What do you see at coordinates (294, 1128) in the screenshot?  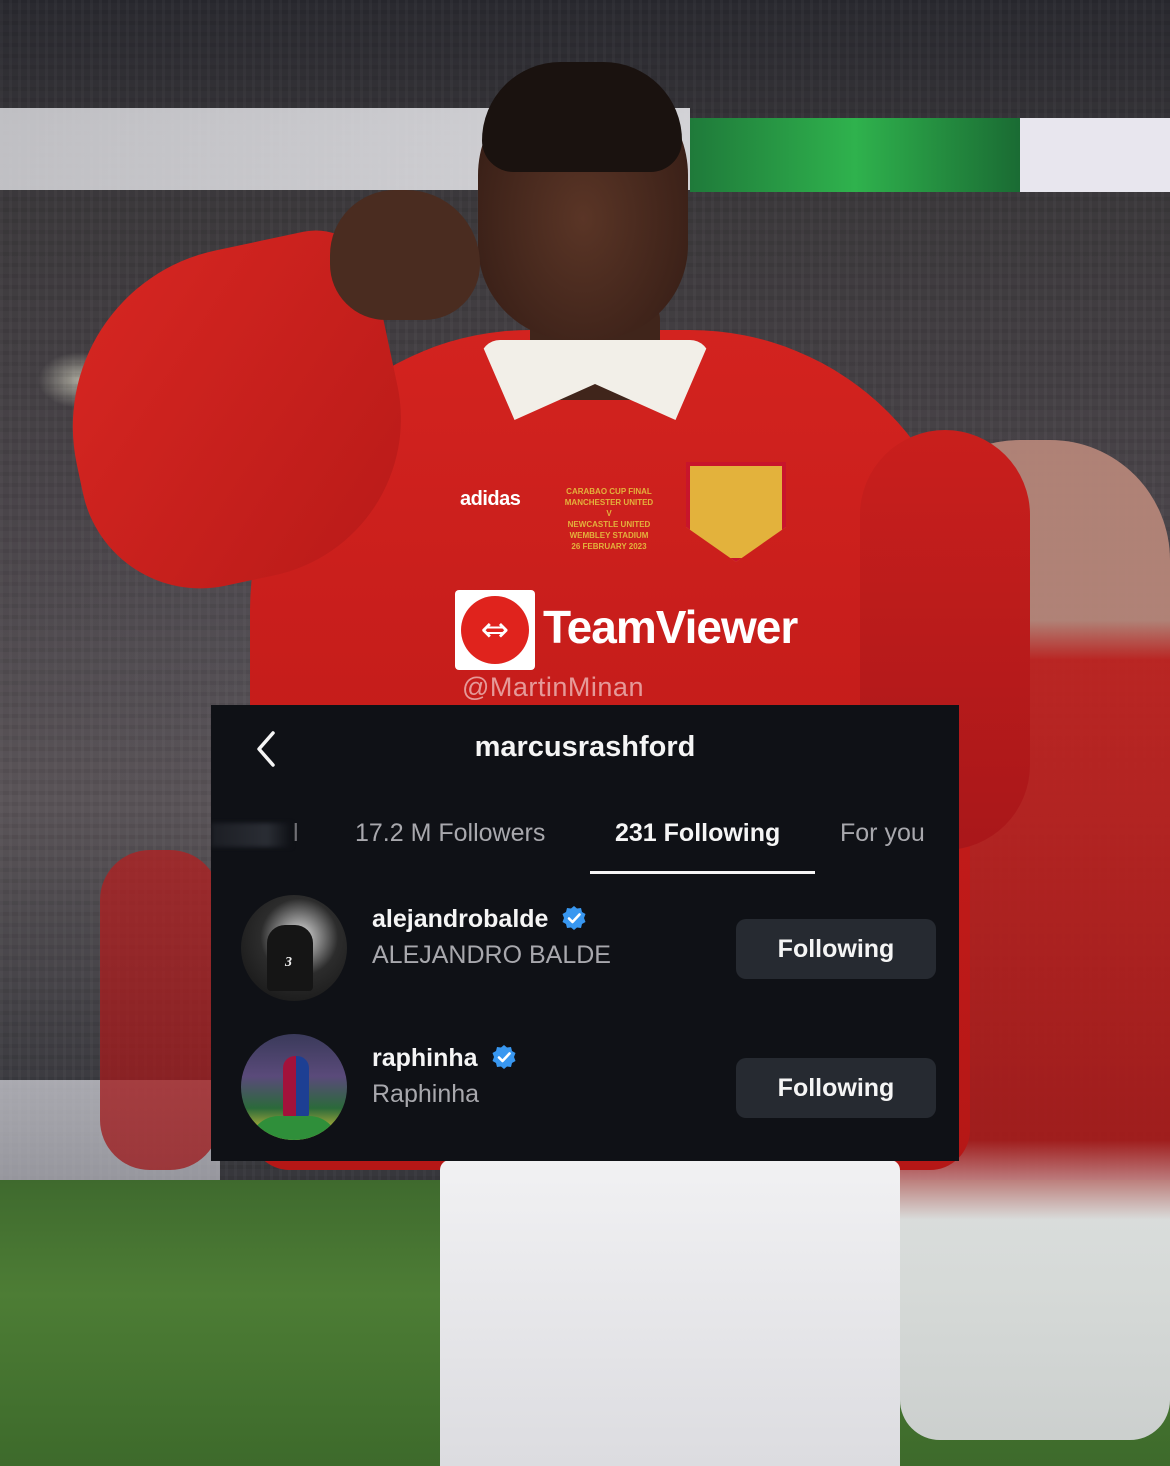 I see `avatar-flag` at bounding box center [294, 1128].